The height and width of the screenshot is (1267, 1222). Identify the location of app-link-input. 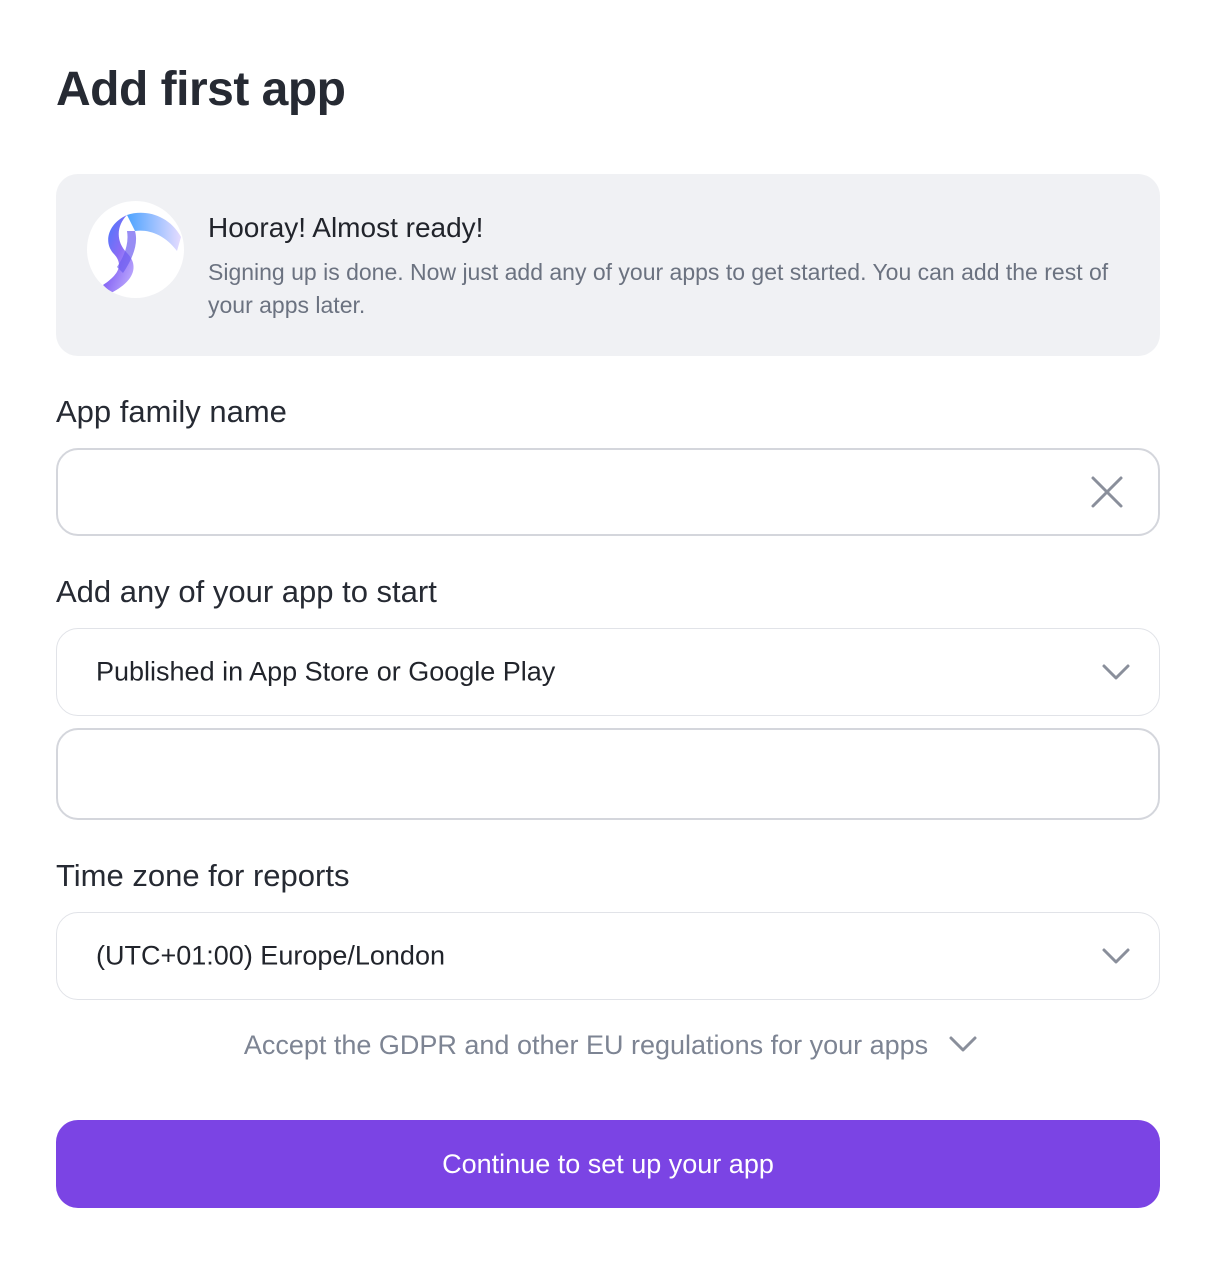
(586, 774).